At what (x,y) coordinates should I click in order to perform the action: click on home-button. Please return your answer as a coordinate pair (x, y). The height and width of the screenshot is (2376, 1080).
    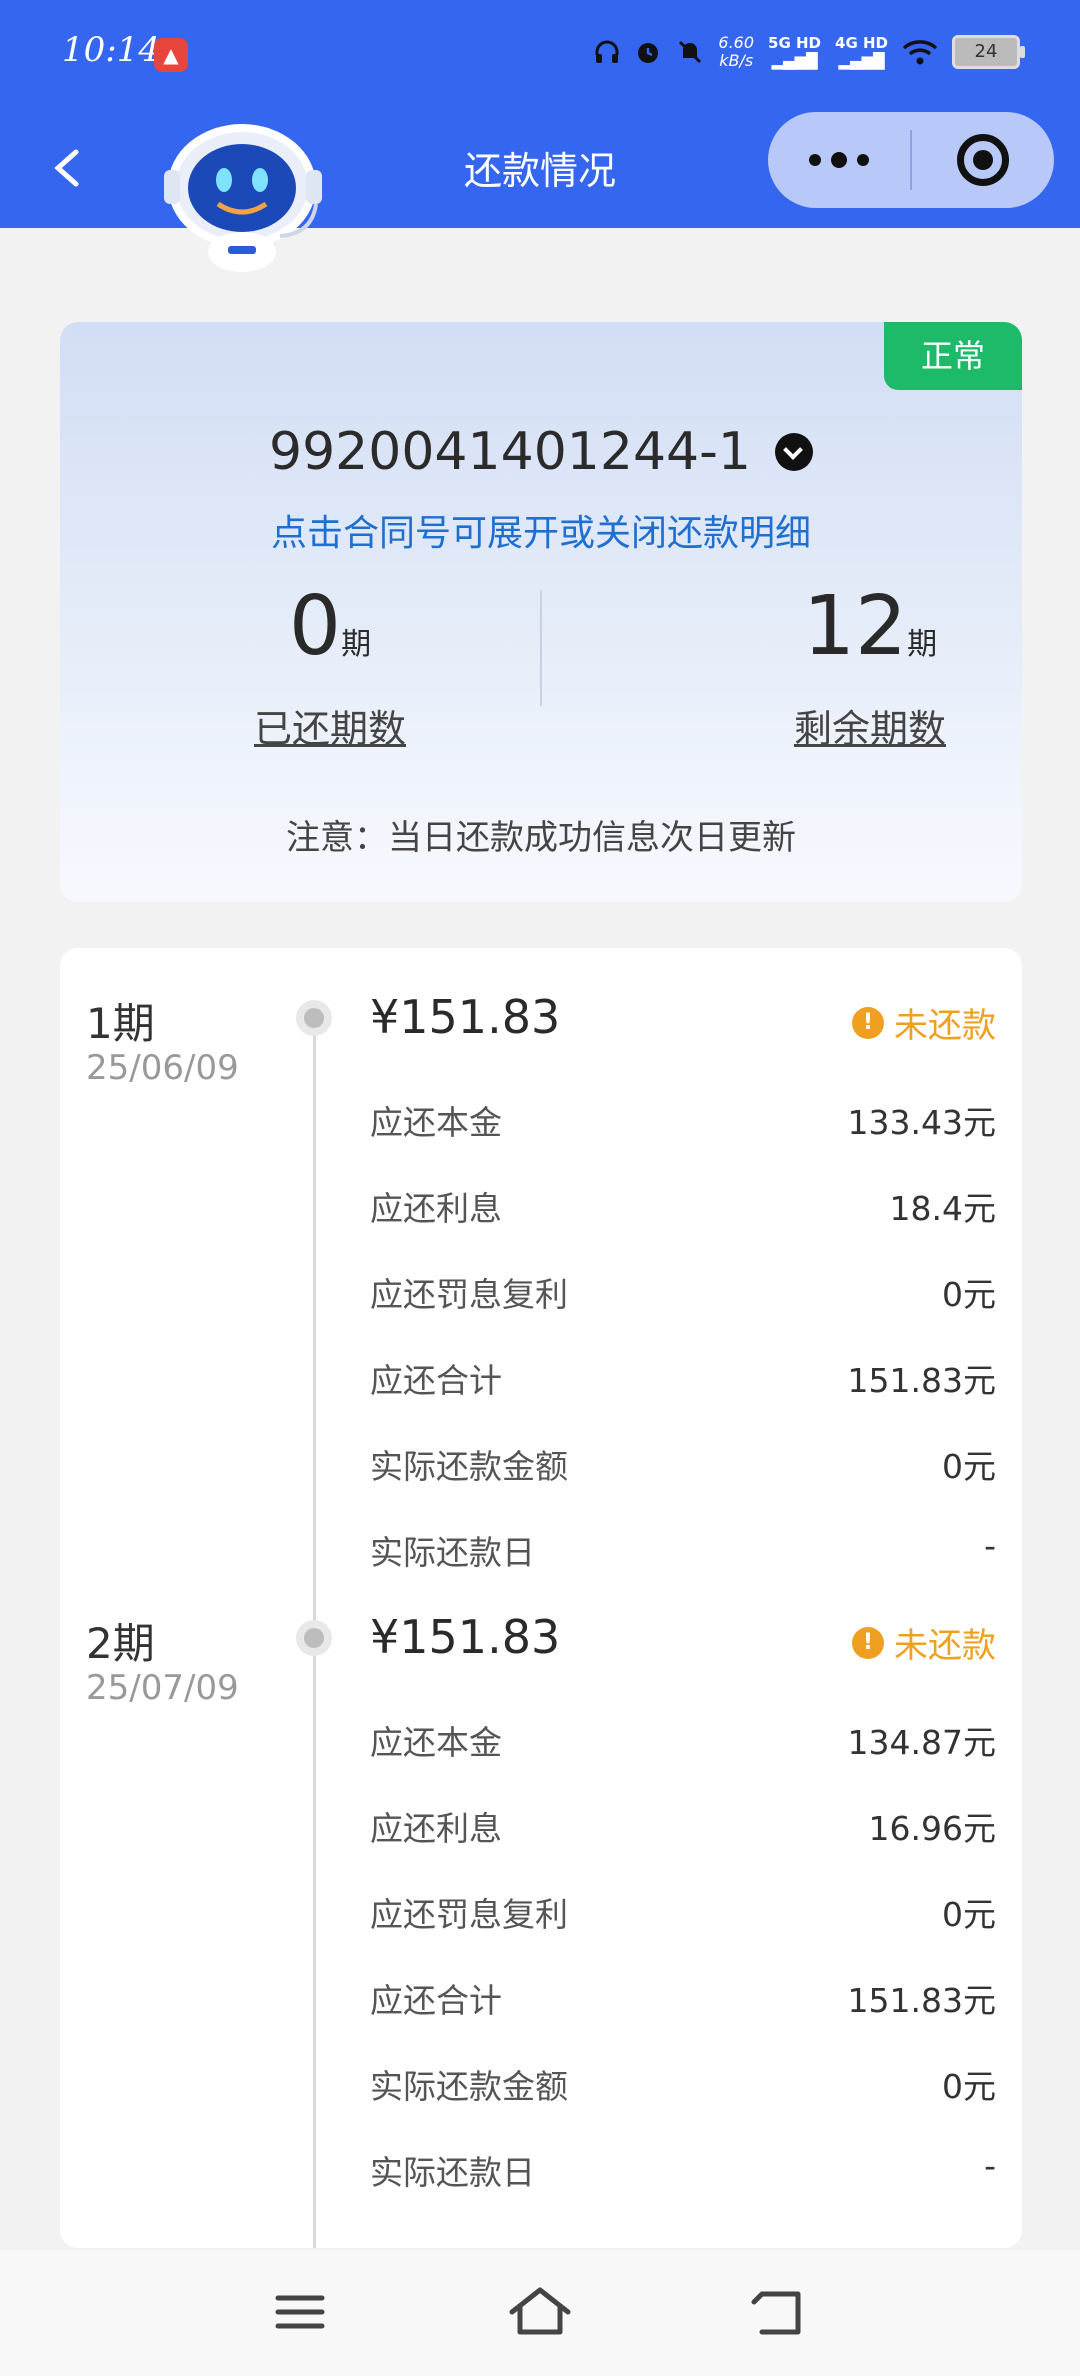
    Looking at the image, I should click on (540, 2313).